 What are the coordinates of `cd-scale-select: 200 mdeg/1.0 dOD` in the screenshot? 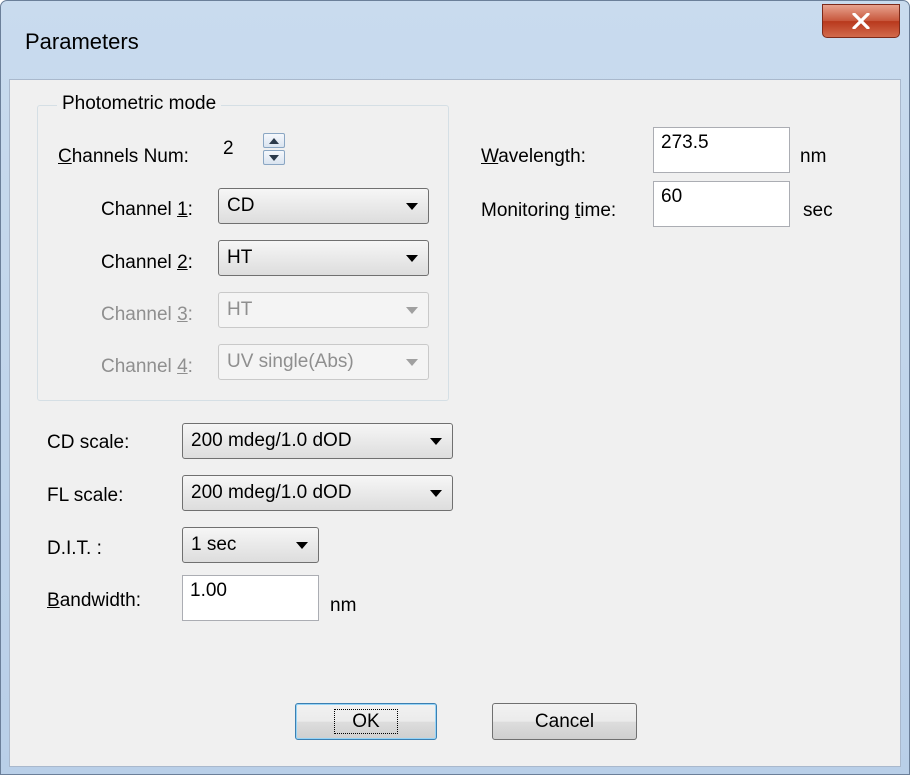 It's located at (317, 441).